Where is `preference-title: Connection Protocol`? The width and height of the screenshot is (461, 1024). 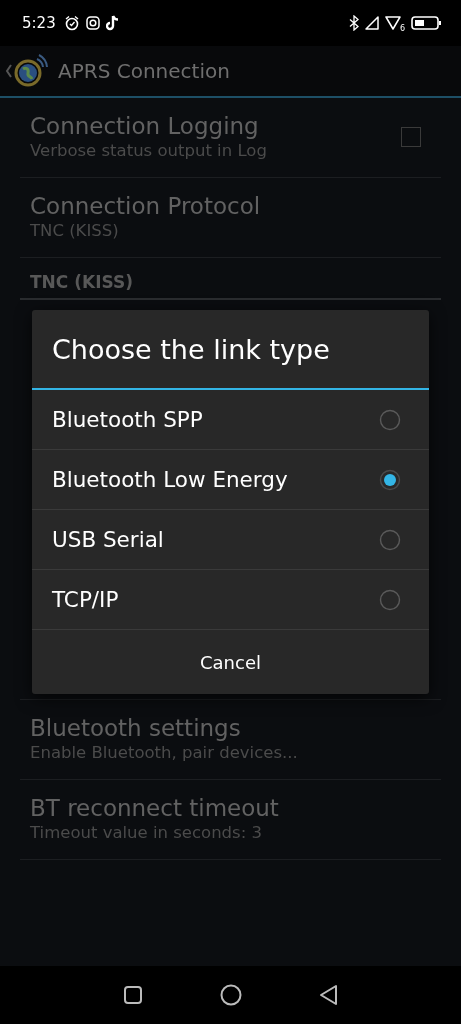
preference-title: Connection Protocol is located at coordinates (146, 206).